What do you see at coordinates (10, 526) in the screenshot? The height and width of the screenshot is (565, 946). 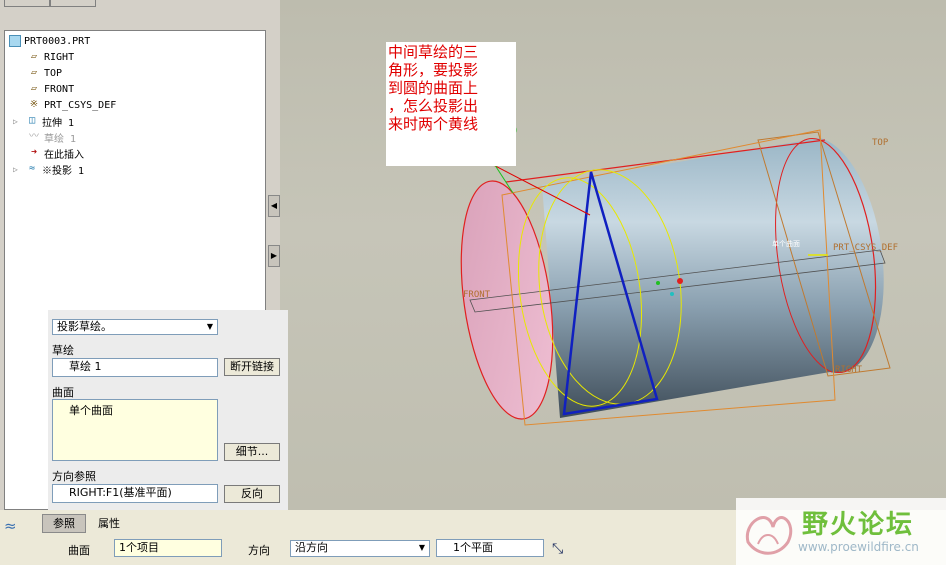 I see `projection-feature-icon: ≈` at bounding box center [10, 526].